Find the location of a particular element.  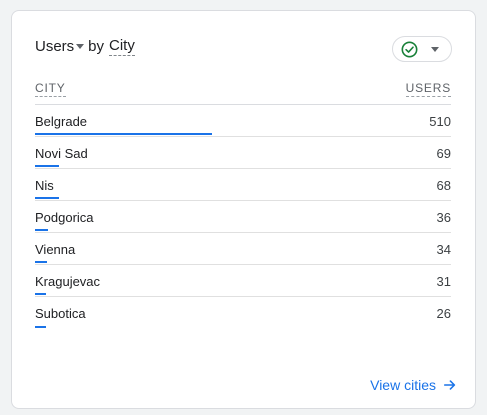

table-row: Podgorica 36 is located at coordinates (243, 217).